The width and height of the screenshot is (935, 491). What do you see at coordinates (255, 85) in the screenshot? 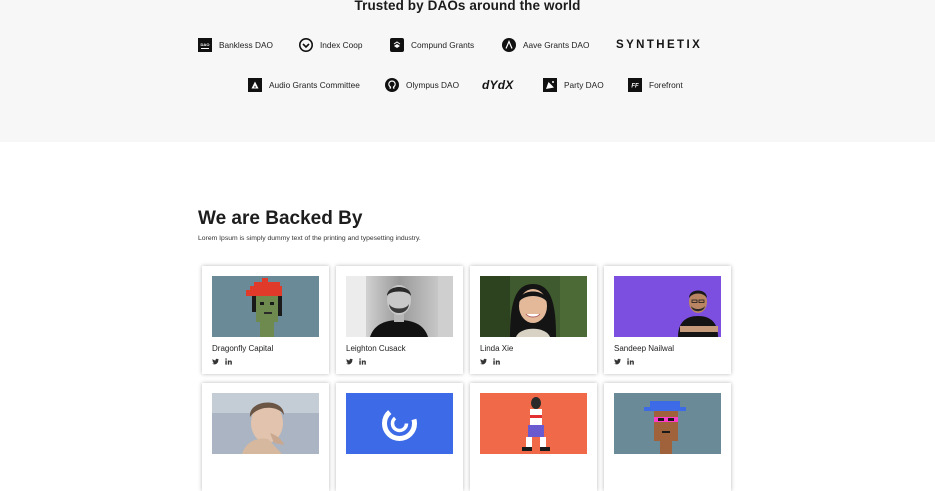
I see `audius-icon` at bounding box center [255, 85].